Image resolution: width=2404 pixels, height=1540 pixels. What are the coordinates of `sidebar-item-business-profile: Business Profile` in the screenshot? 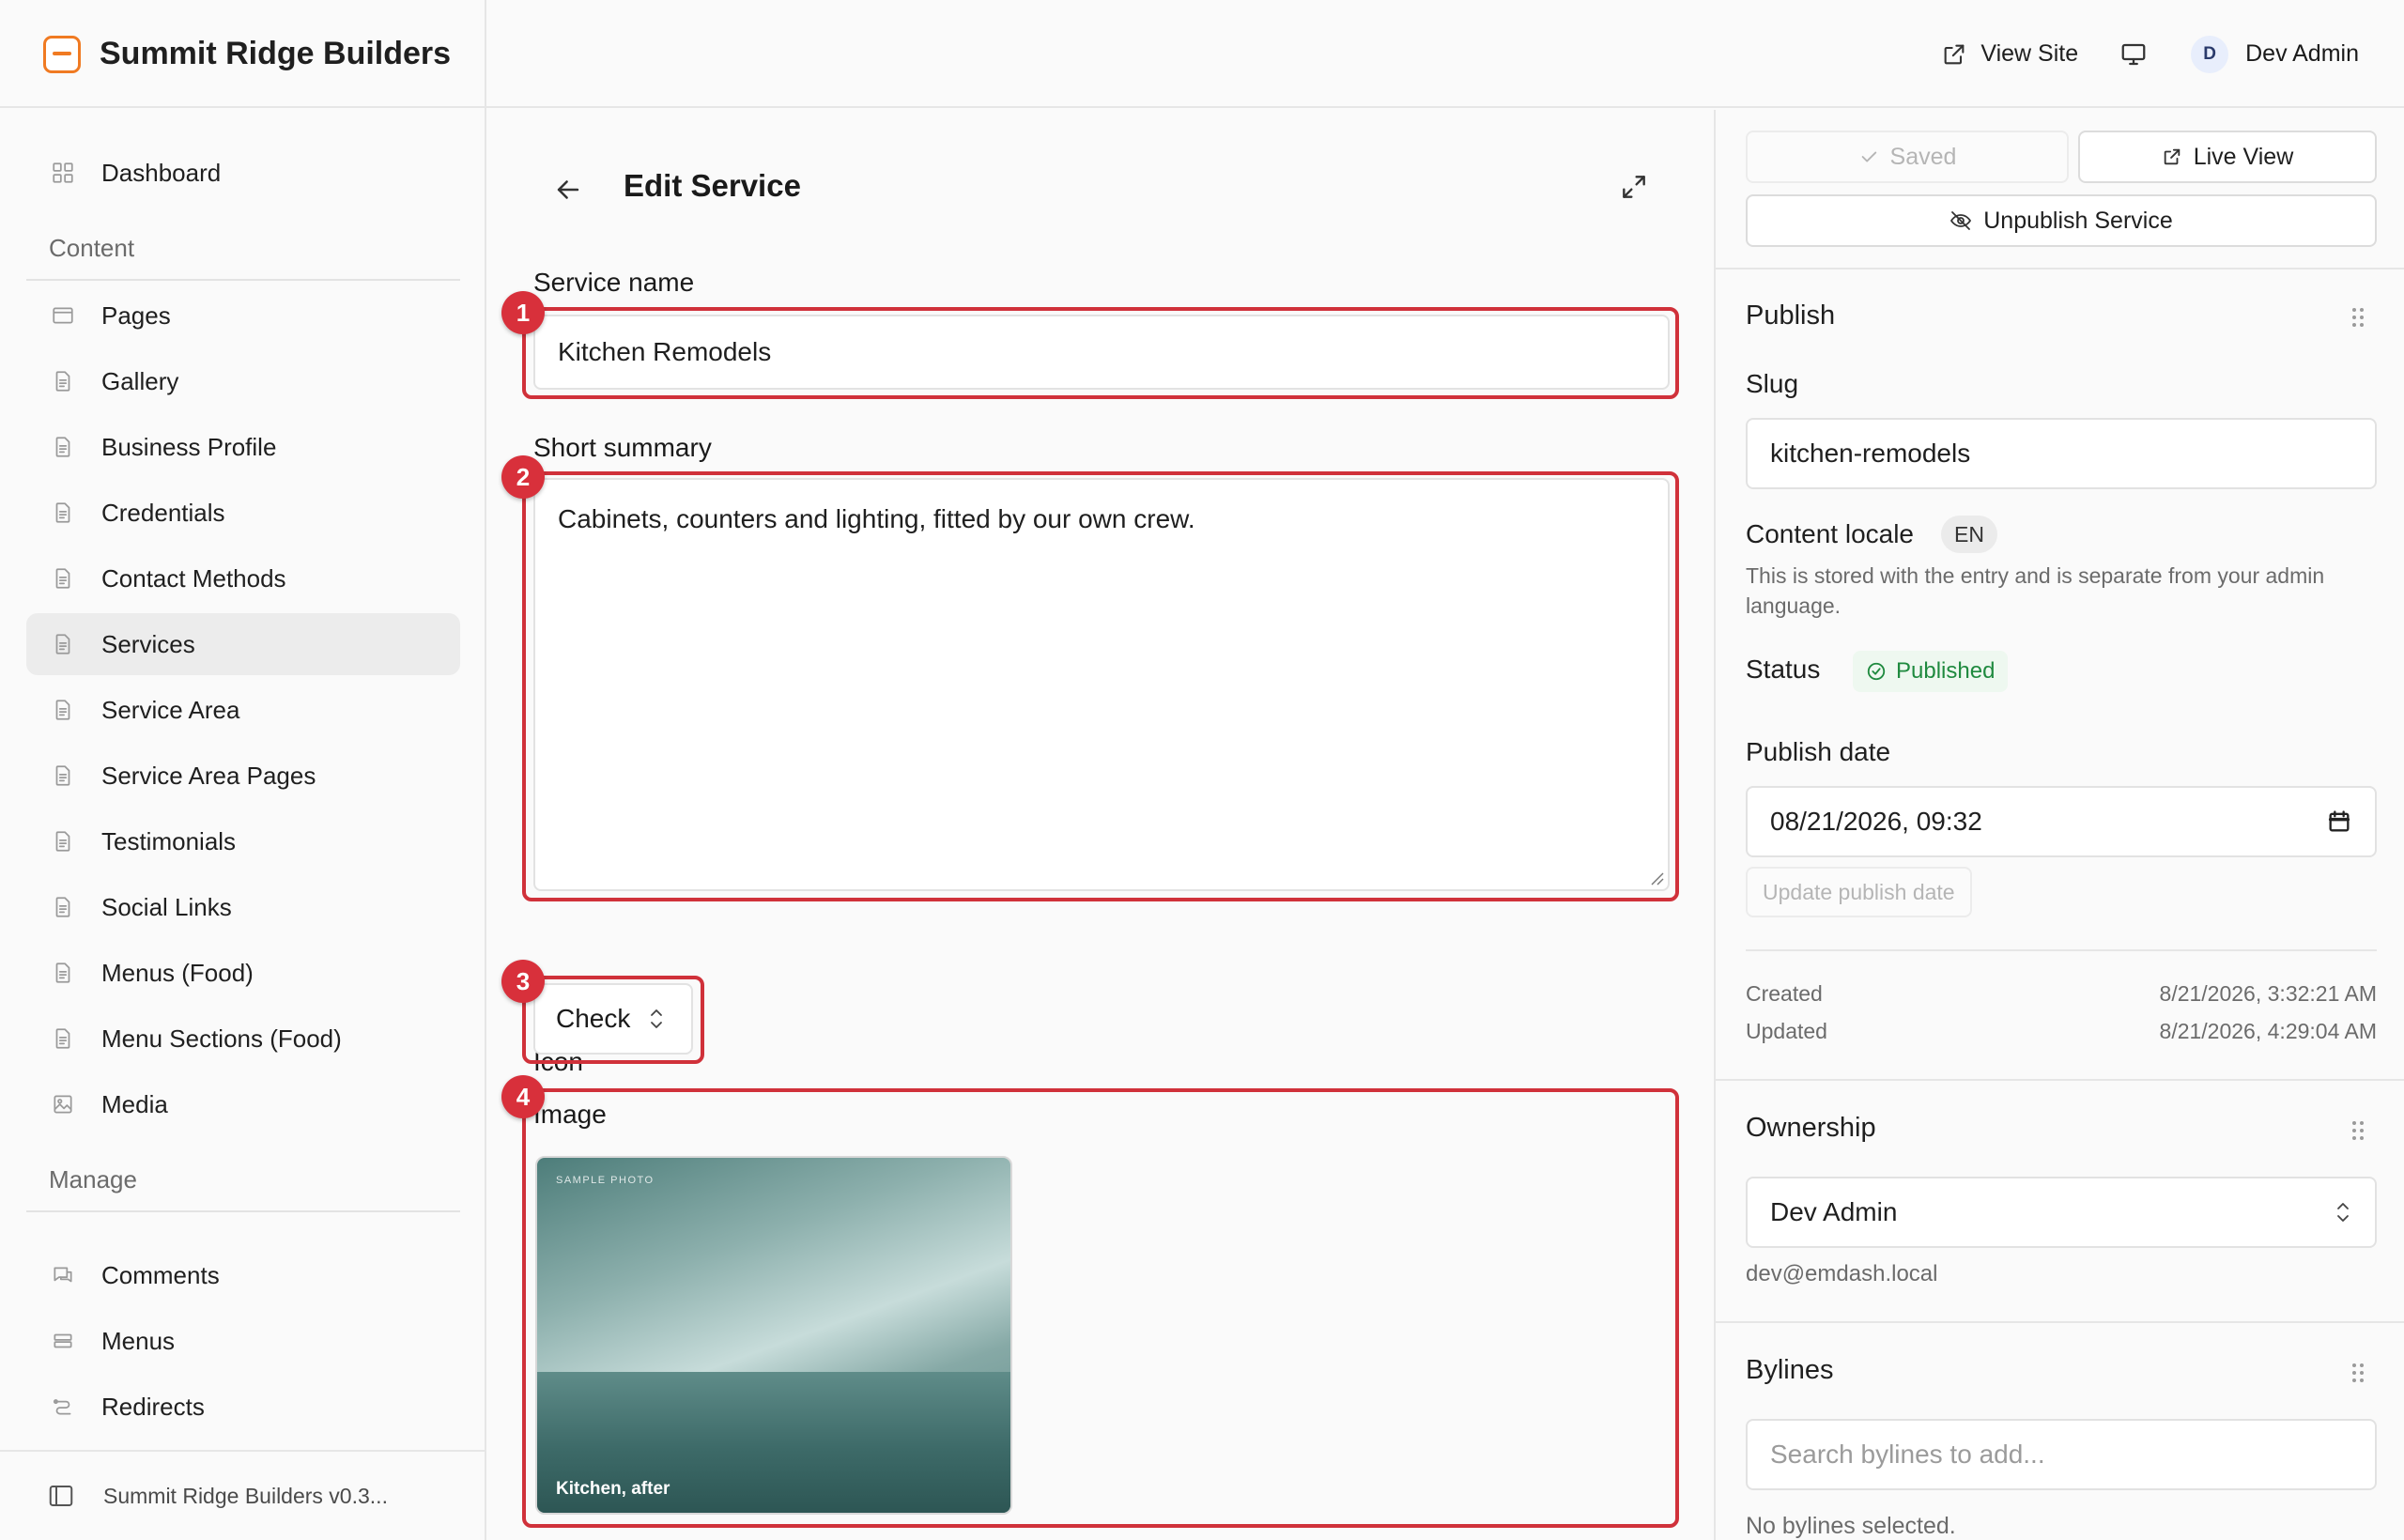 It's located at (243, 447).